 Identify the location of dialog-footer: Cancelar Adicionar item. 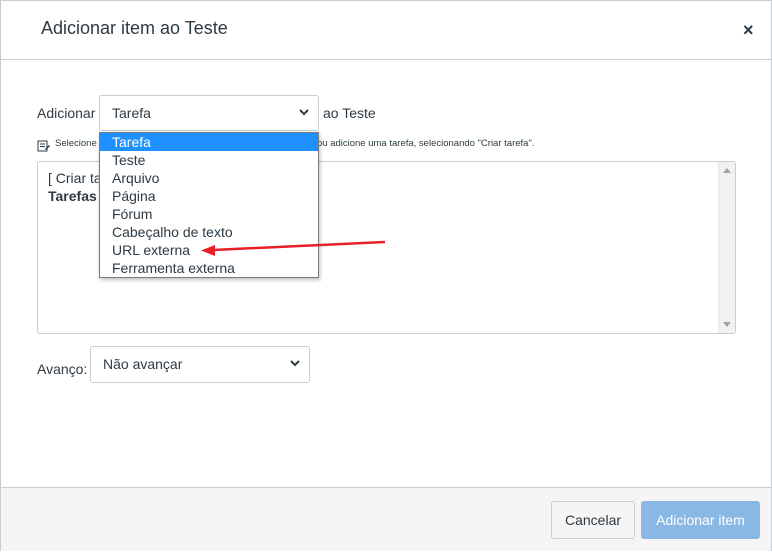
(386, 519).